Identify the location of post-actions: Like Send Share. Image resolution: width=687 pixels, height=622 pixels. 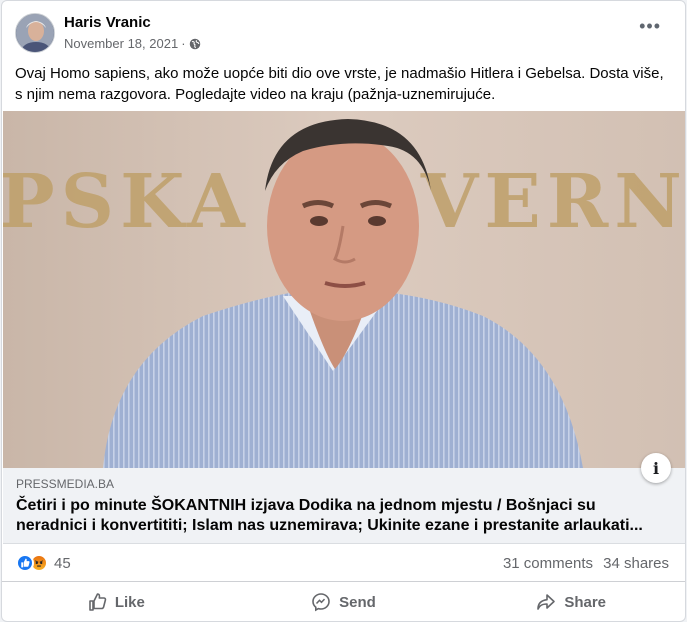
(343, 602).